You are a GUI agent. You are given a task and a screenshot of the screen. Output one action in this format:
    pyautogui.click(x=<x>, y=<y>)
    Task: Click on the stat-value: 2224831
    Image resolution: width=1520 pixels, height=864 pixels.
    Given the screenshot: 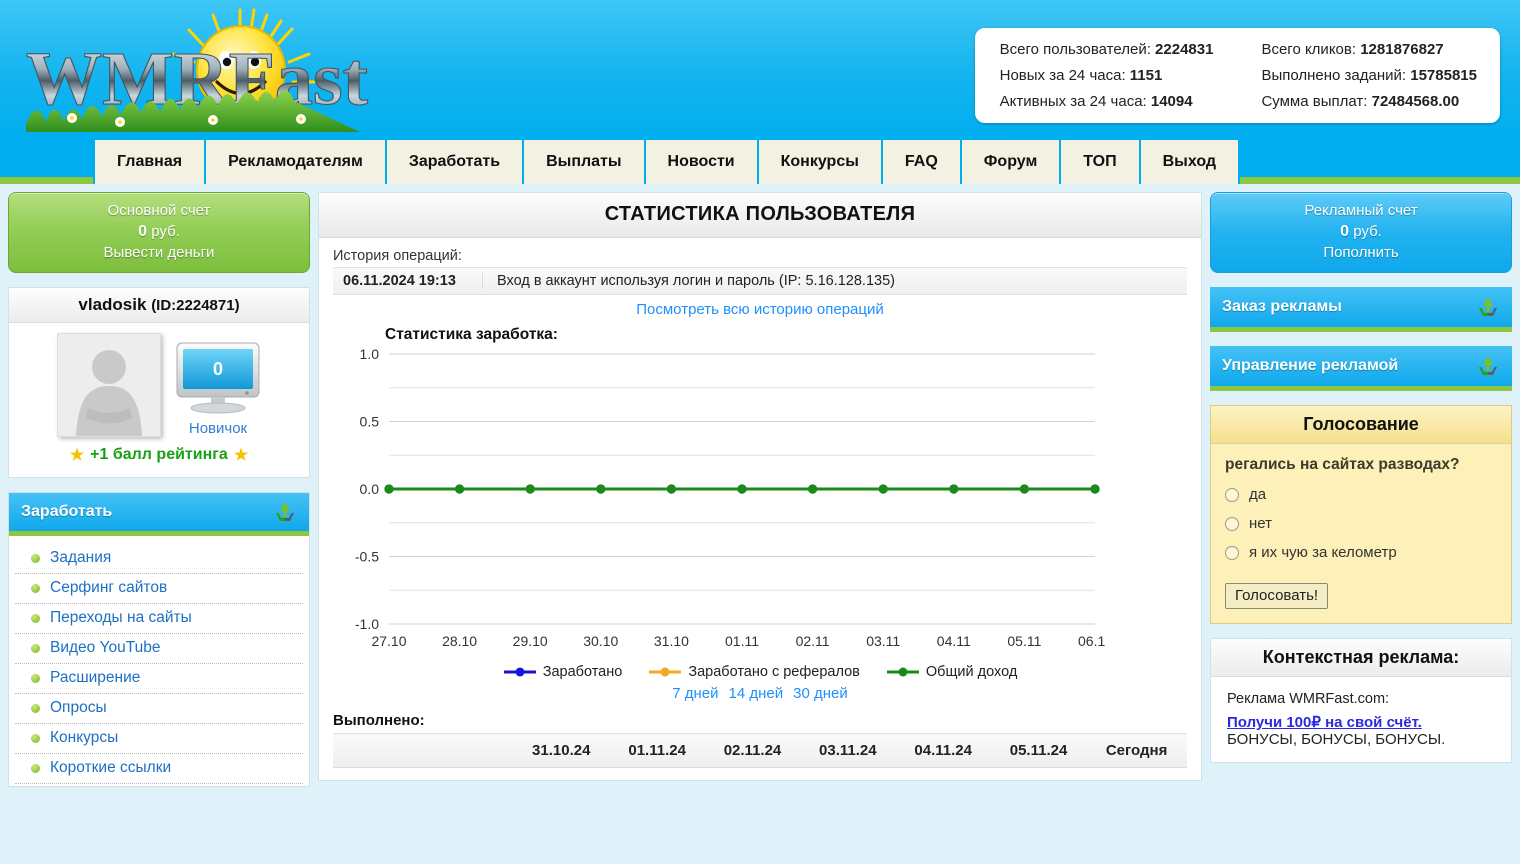 What is the action you would take?
    pyautogui.click(x=1184, y=49)
    